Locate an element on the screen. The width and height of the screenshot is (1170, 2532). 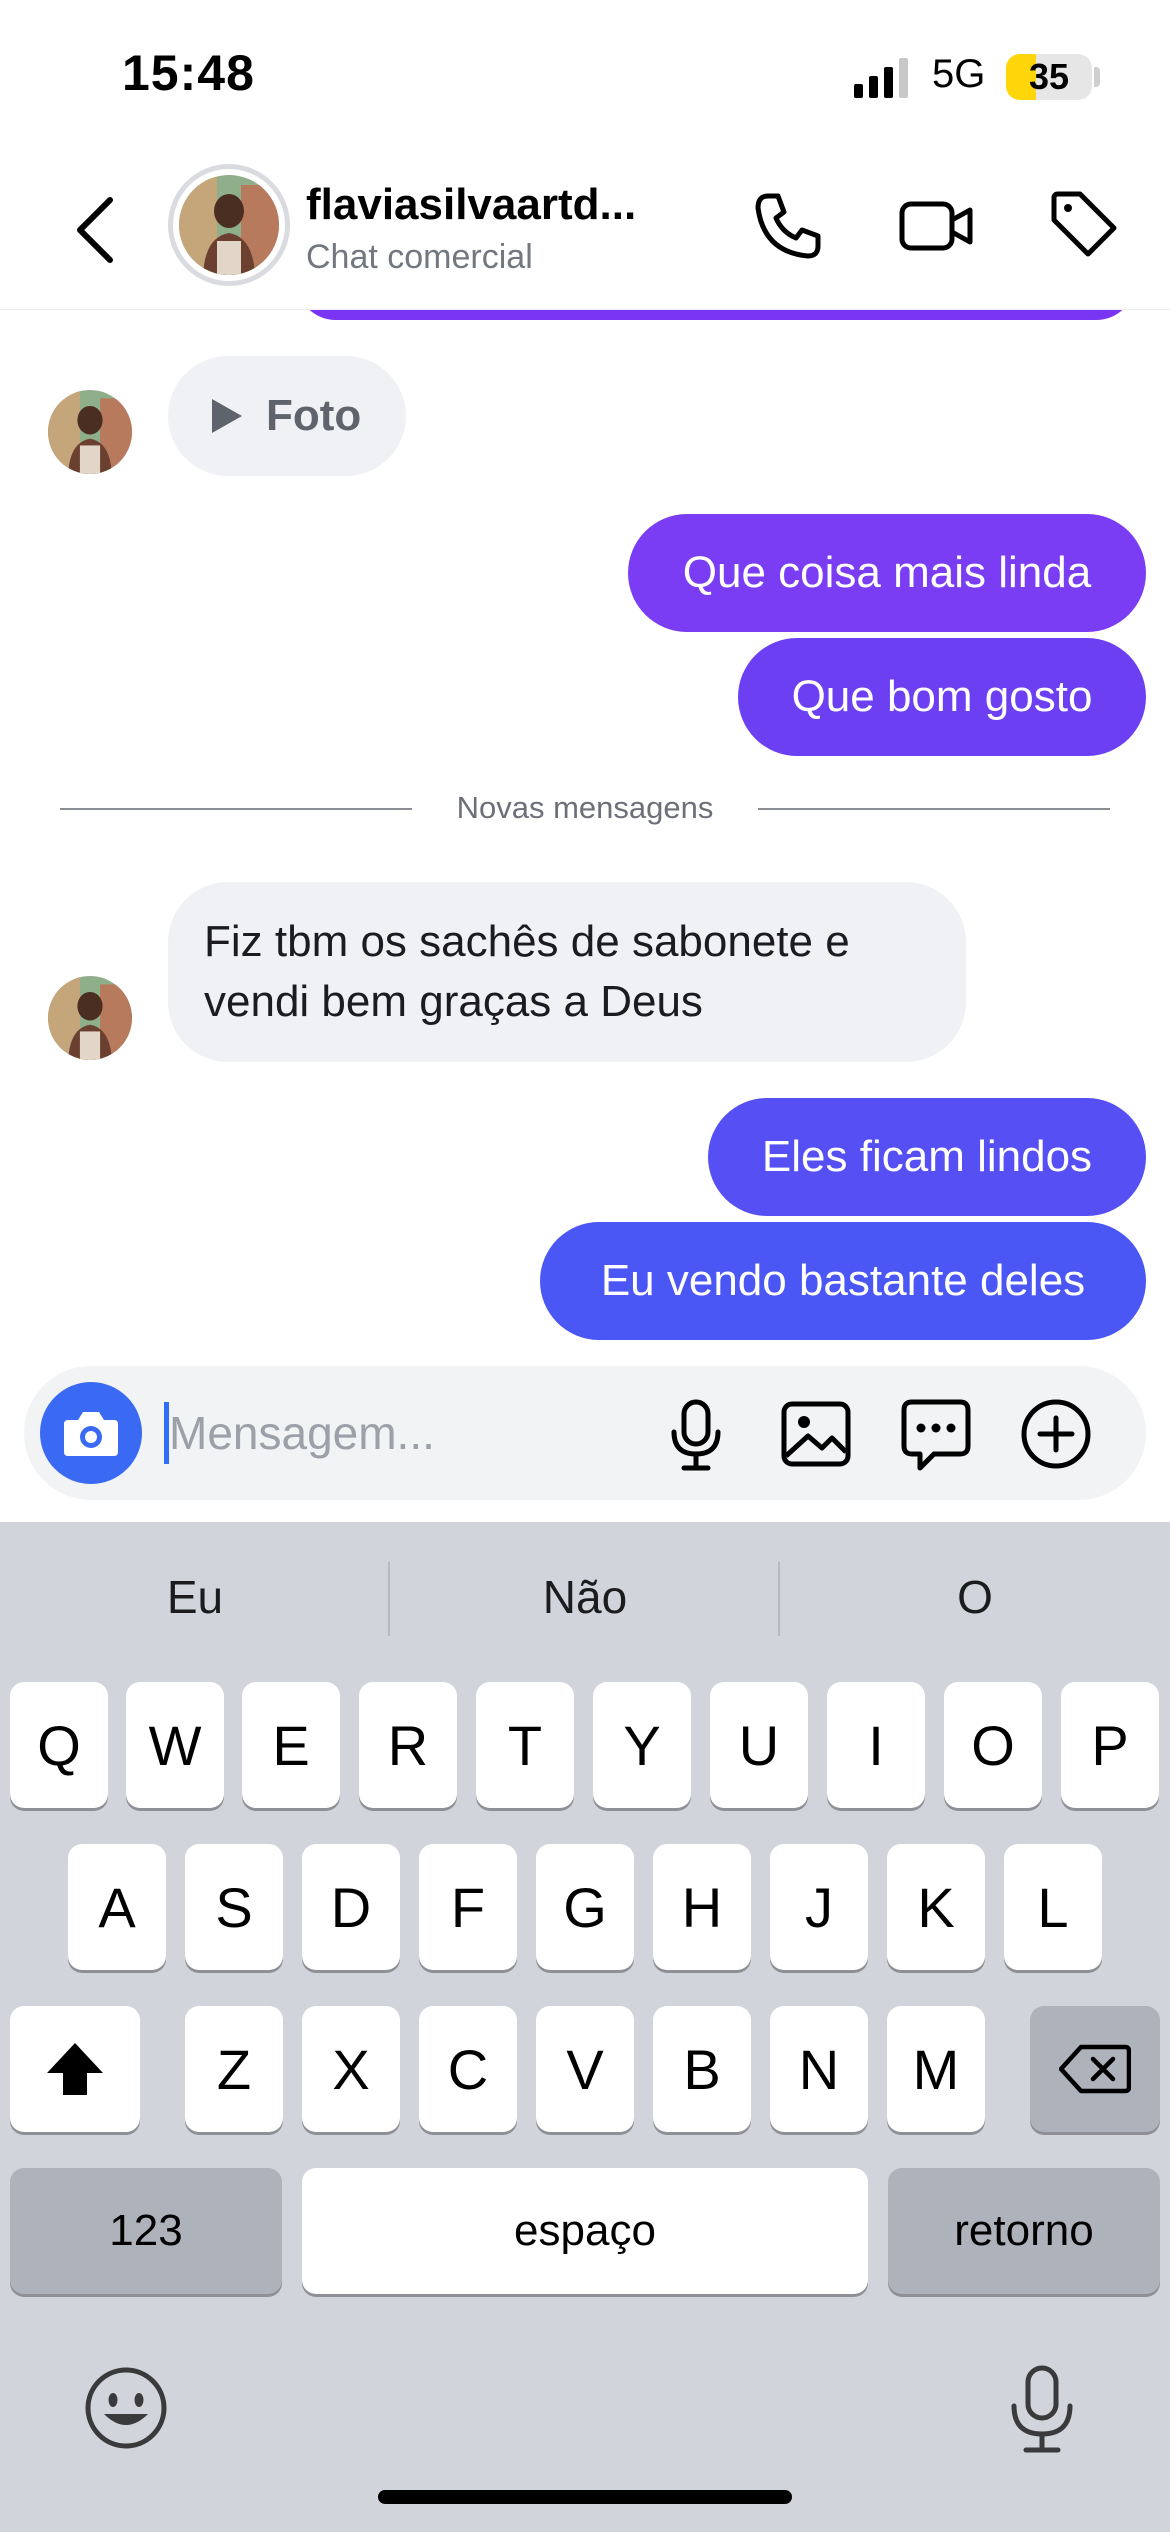
tag-icon is located at coordinates (1084, 226).